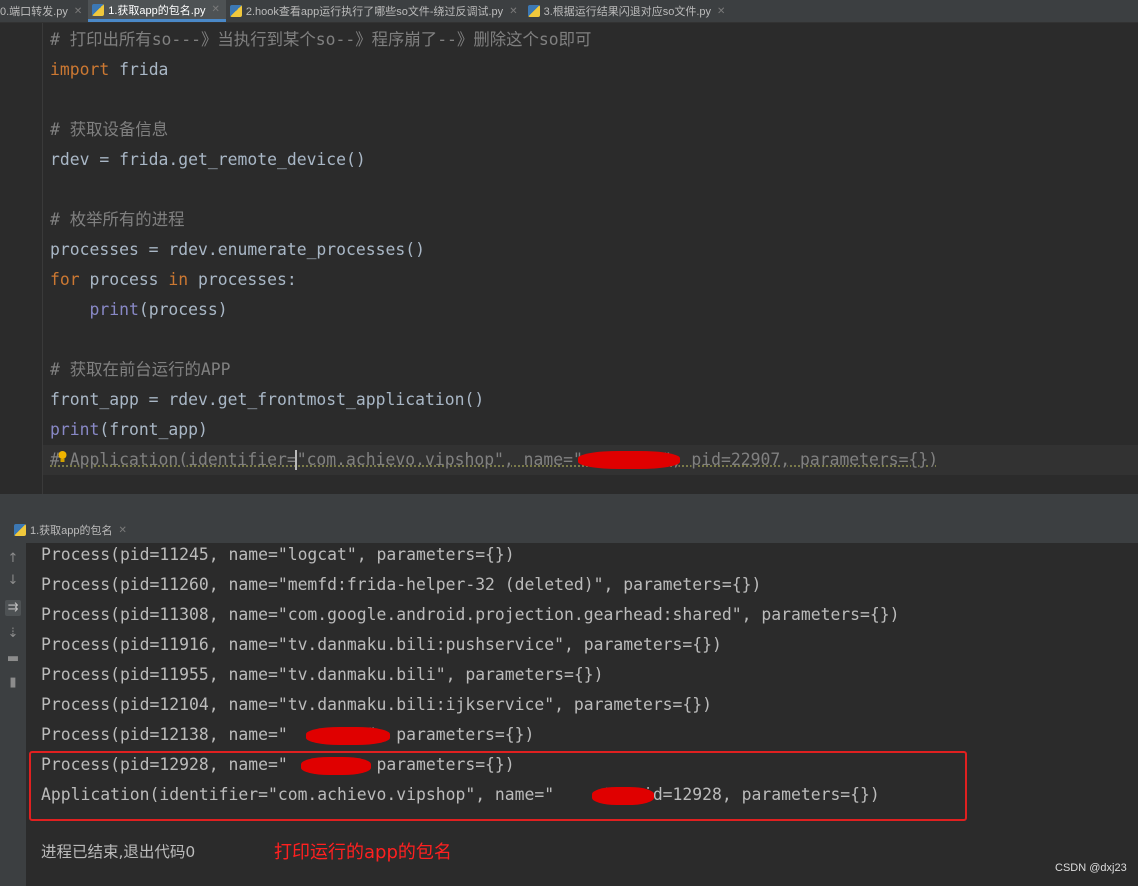 The height and width of the screenshot is (886, 1138). I want to click on watermark: CSDN @dxj23, so click(1091, 868).